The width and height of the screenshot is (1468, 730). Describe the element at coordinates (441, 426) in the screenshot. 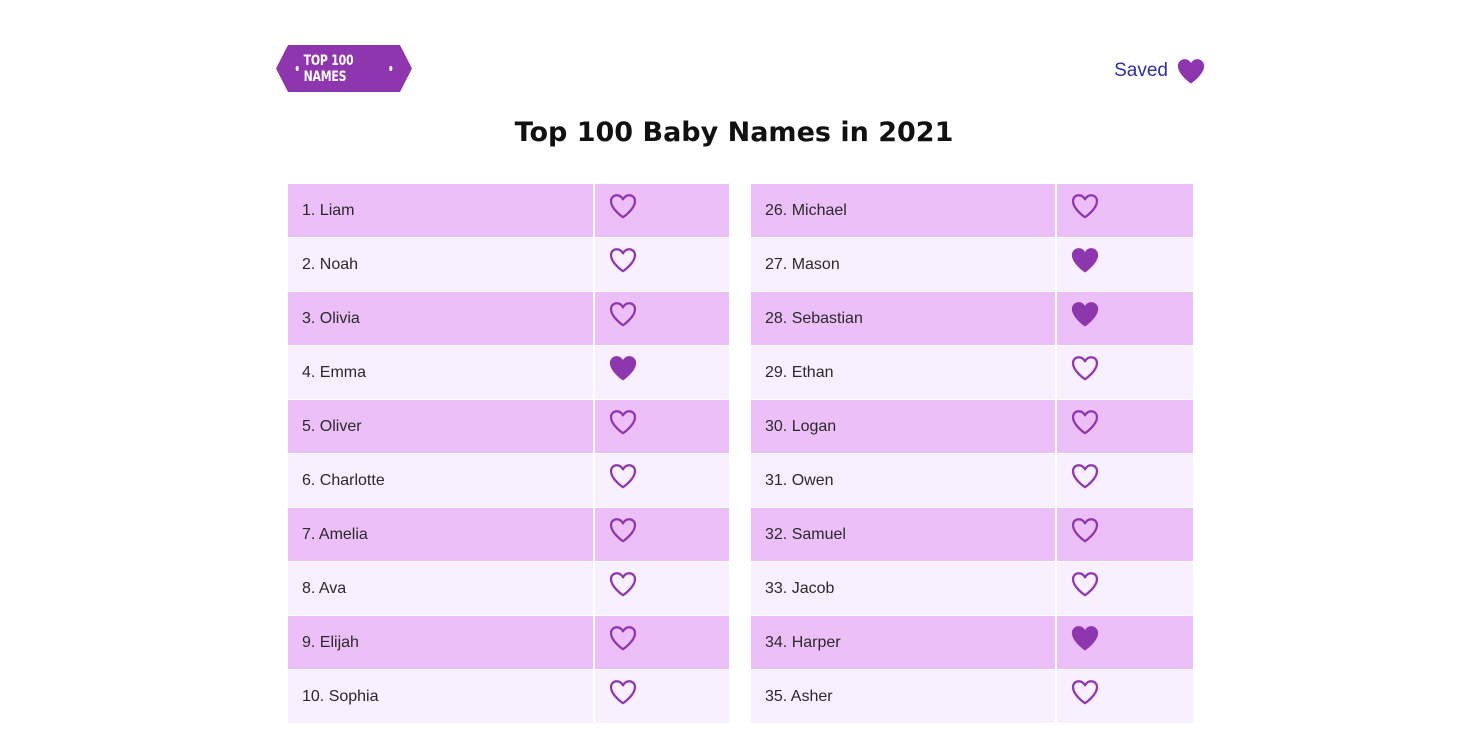

I see `name-cell: 5. Oliver` at that location.